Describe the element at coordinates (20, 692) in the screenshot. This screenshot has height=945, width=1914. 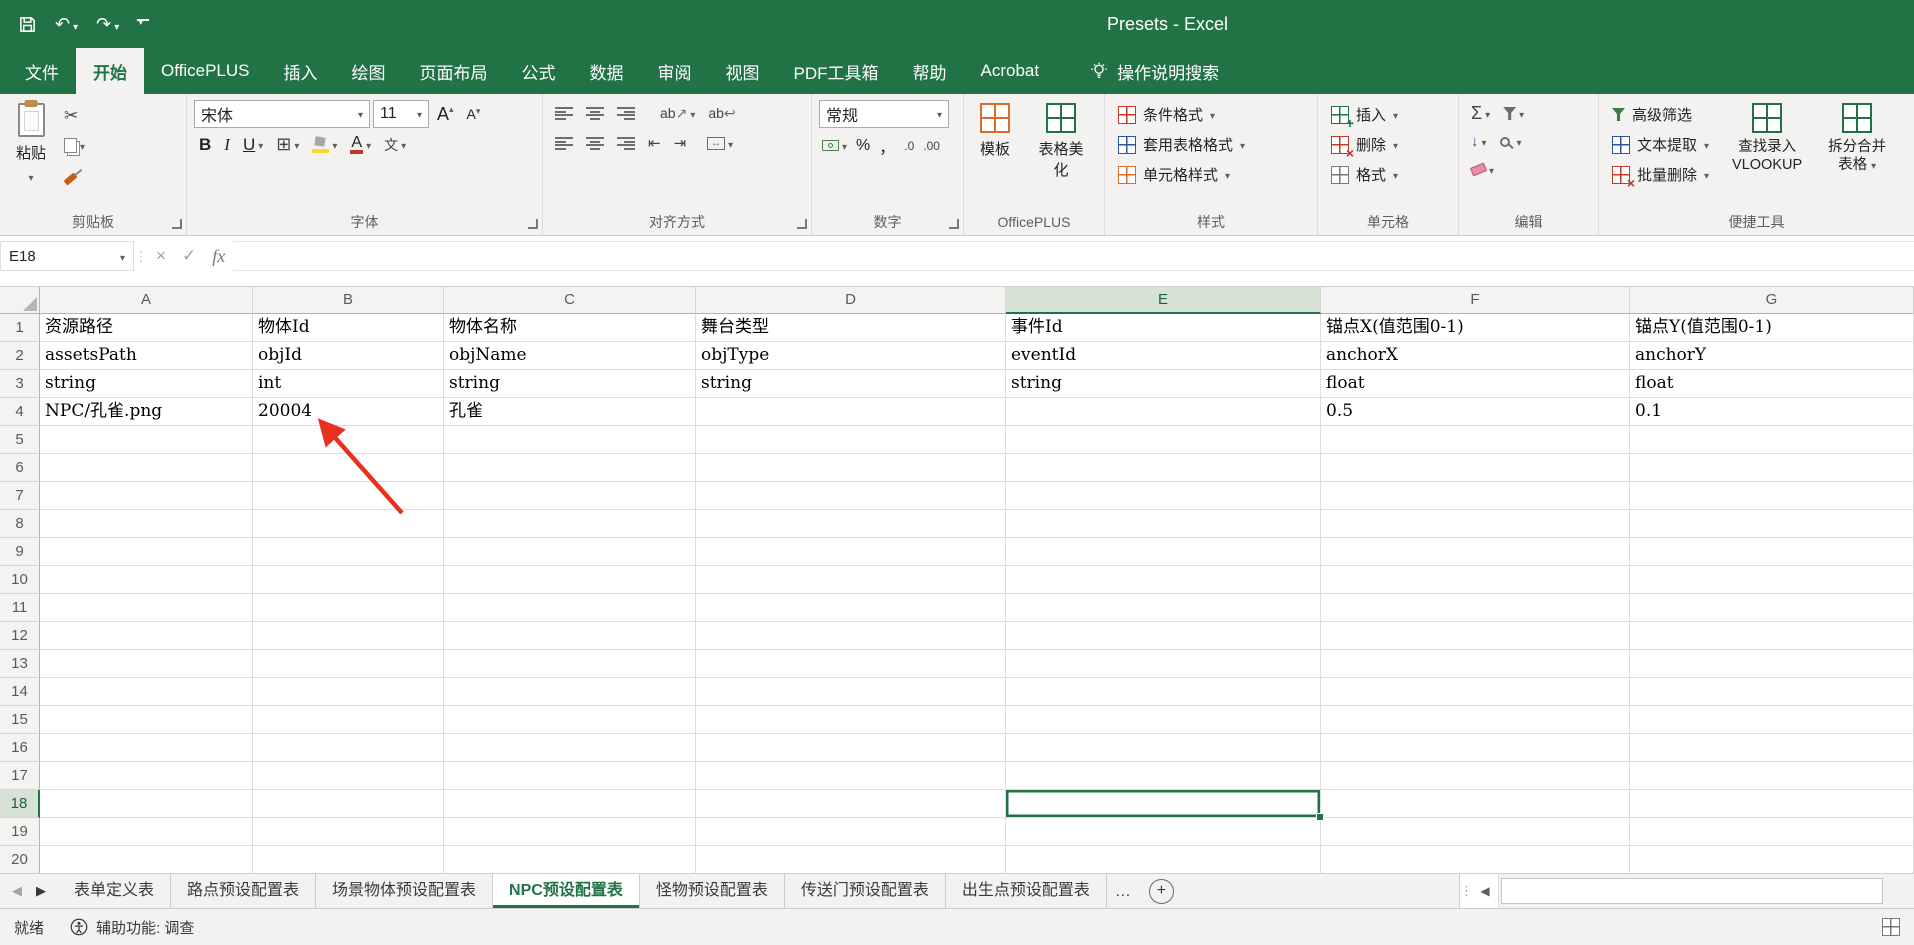
I see `row-header-14: 14` at that location.